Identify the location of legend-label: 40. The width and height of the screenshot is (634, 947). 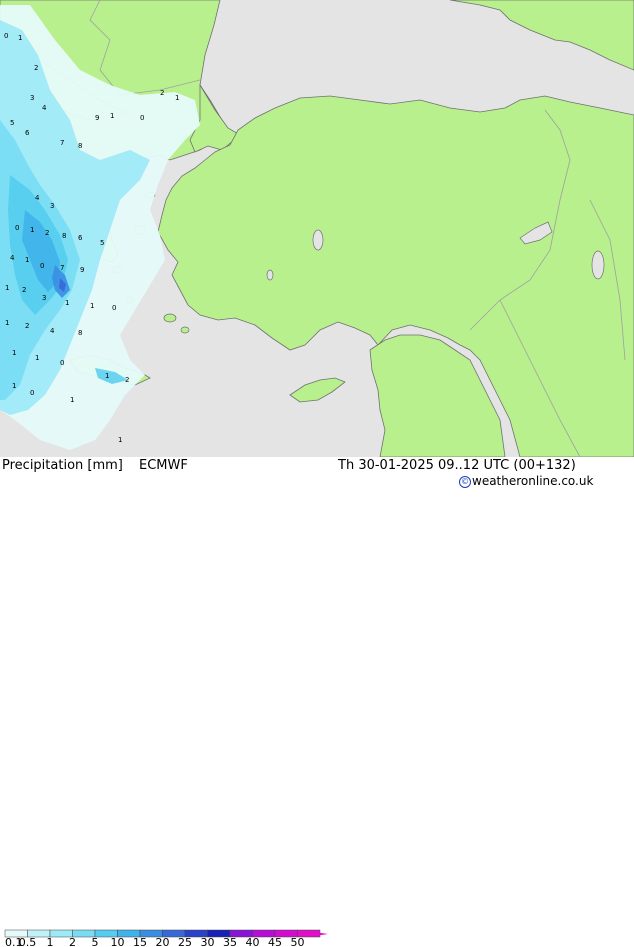
(253, 941).